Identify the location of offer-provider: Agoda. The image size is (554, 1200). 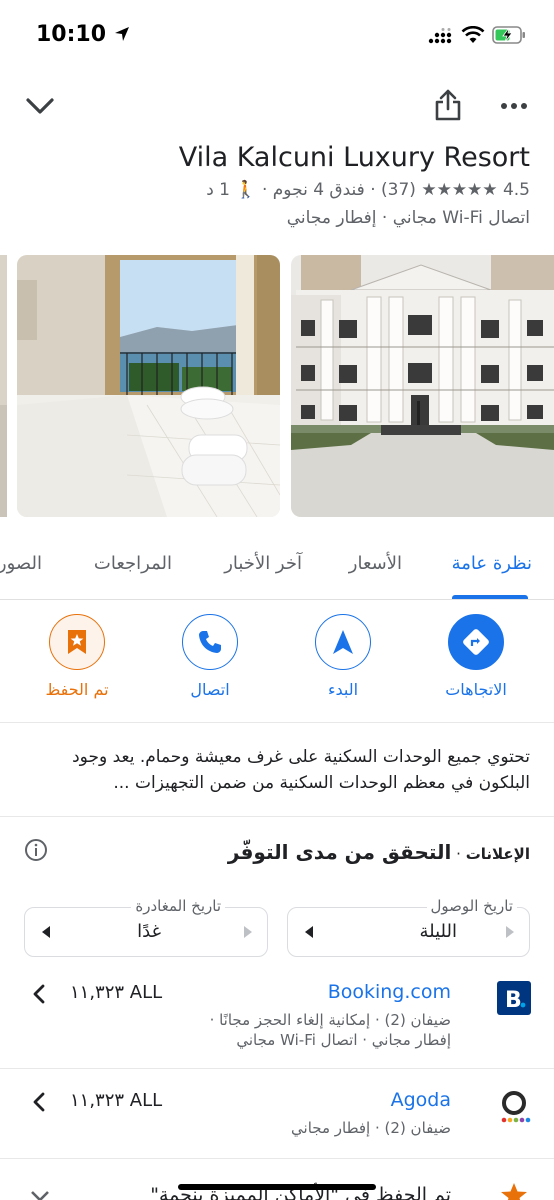
(421, 1100).